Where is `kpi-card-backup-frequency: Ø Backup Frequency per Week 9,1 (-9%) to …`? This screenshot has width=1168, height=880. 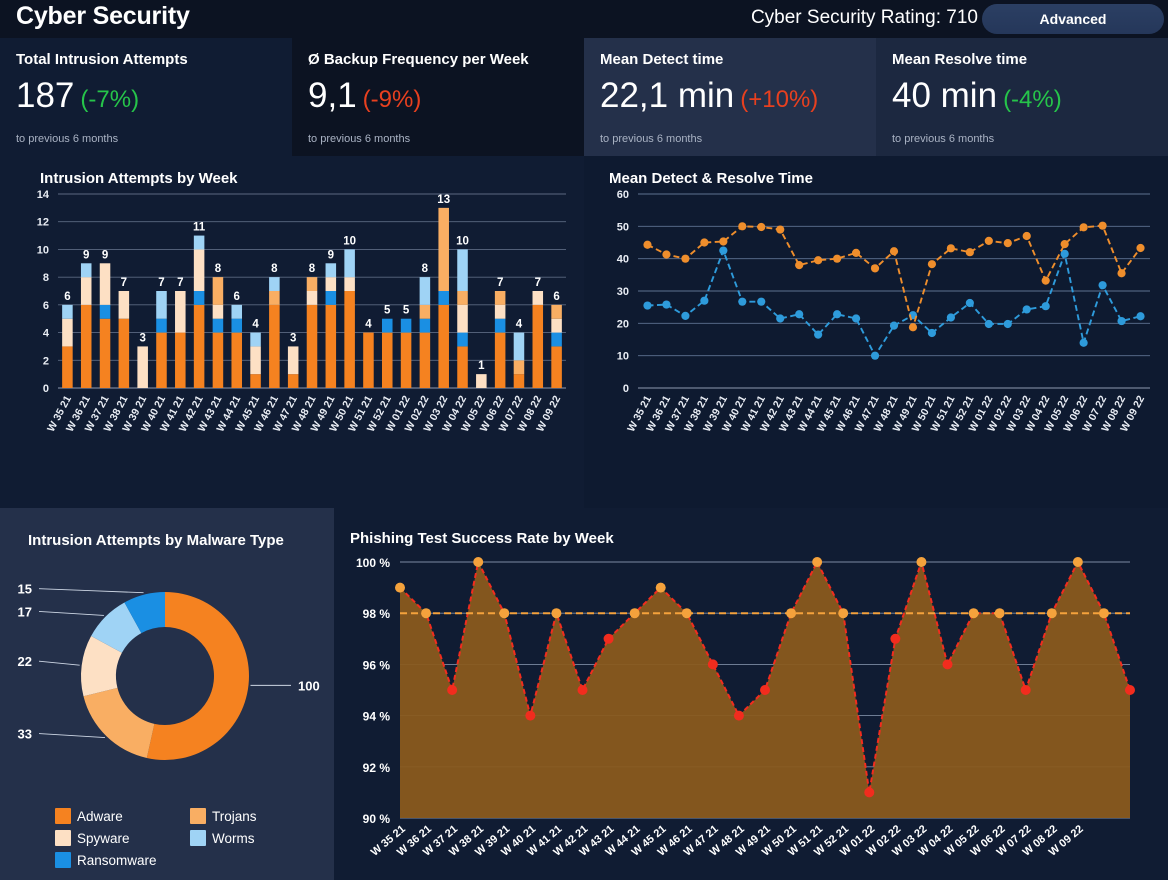 kpi-card-backup-frequency: Ø Backup Frequency per Week 9,1 (-9%) to … is located at coordinates (438, 97).